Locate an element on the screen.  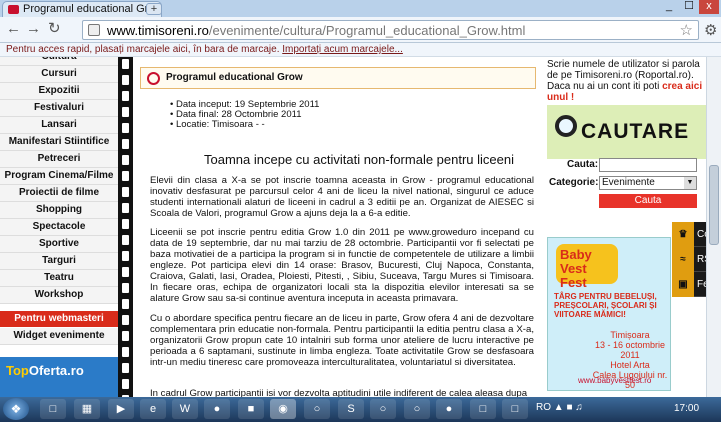
sidebar-item: Targuri is located at coordinates (59, 261).